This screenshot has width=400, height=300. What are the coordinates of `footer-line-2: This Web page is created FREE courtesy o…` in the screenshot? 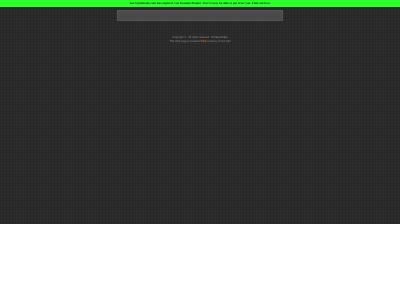 It's located at (200, 42).